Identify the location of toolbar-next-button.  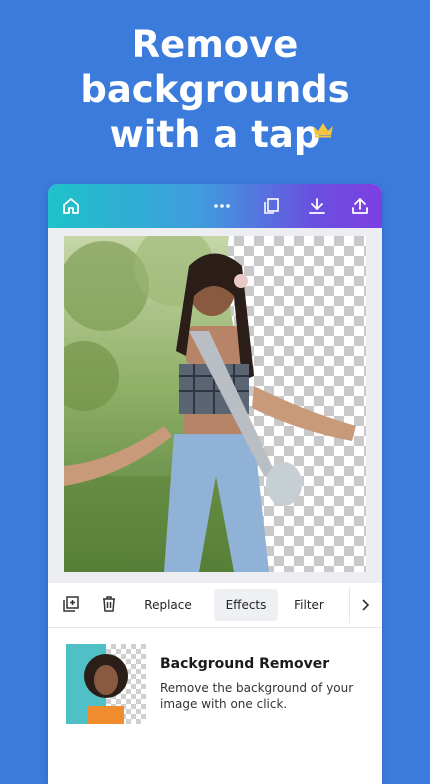
(365, 605).